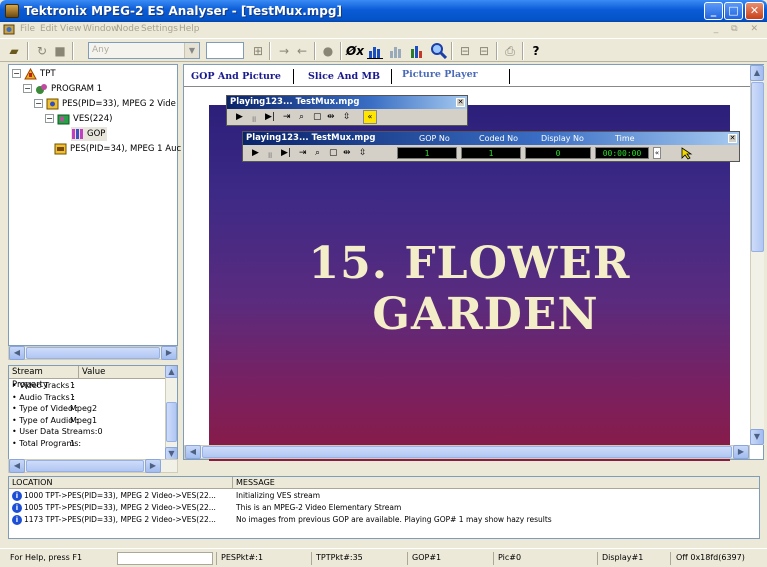 The image size is (767, 567). I want to click on tree-node-ves: − VES(224), so click(78, 119).